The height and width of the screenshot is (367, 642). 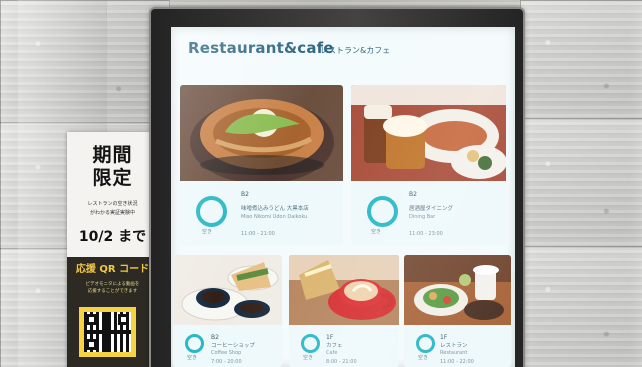 I want to click on beer-and-plates-photo, so click(x=428, y=133).